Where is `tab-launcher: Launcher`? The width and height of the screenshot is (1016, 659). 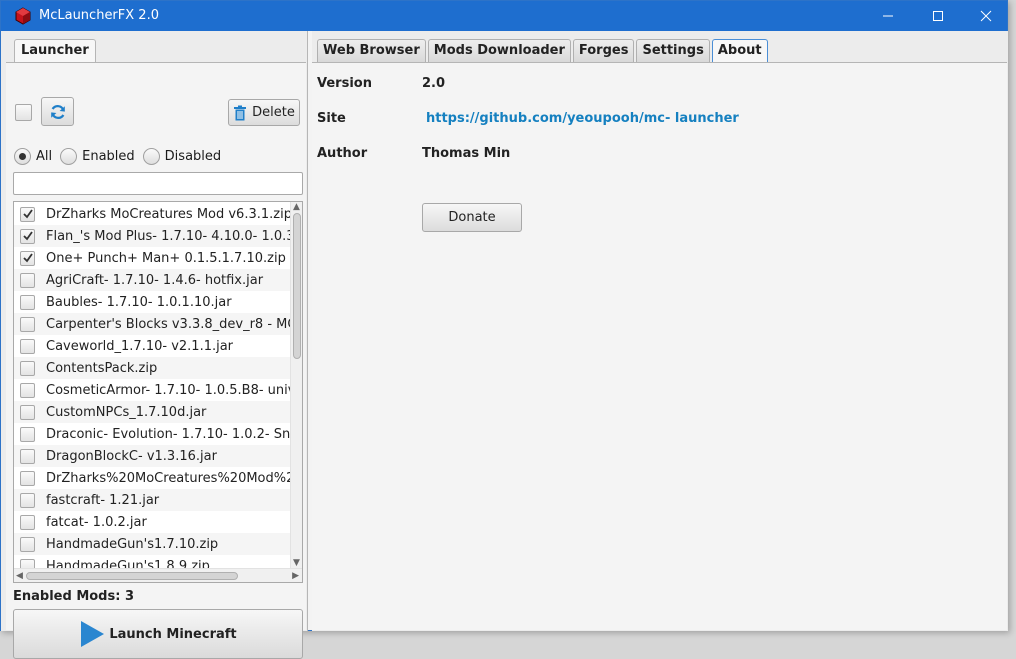 tab-launcher: Launcher is located at coordinates (55, 51).